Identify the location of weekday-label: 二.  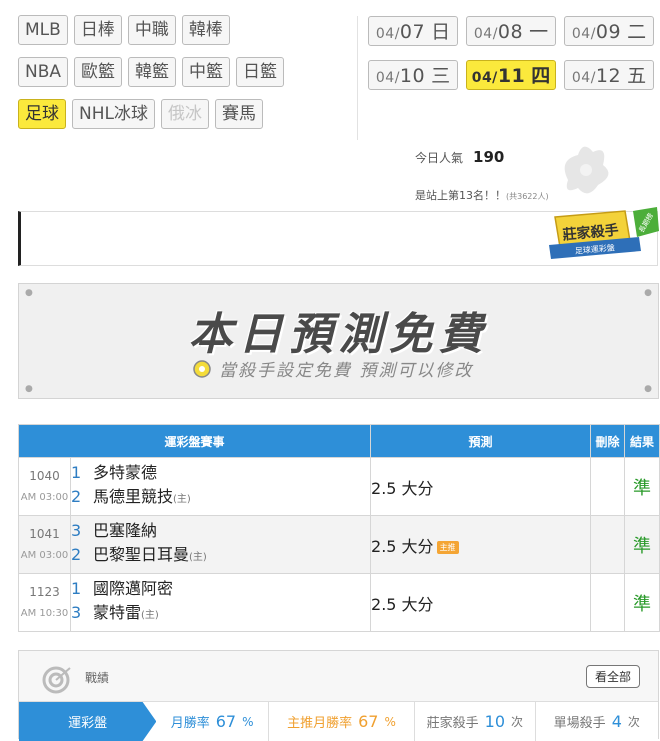
(637, 32).